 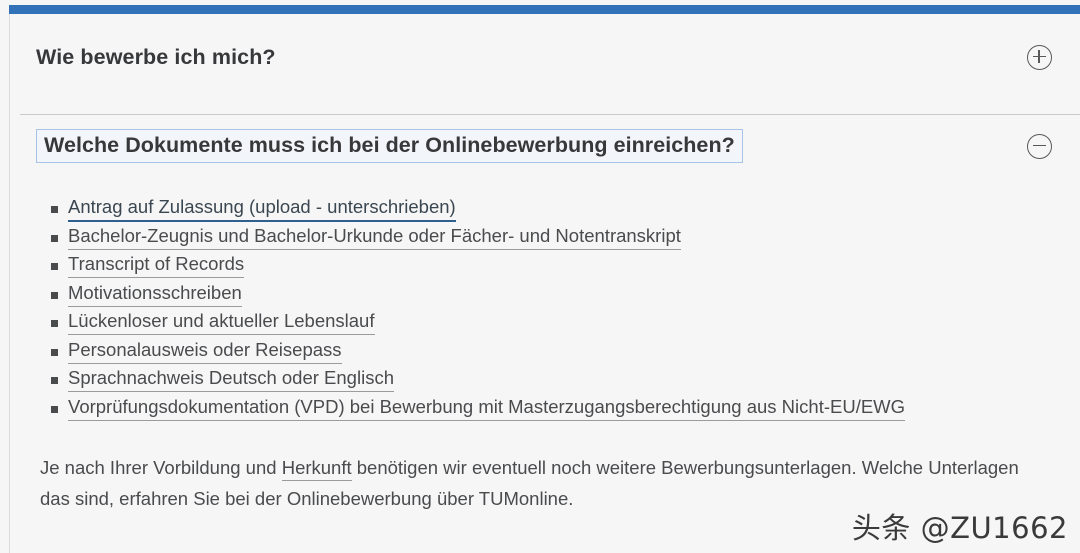 I want to click on herkunft-link: Herkunft, so click(x=316, y=469).